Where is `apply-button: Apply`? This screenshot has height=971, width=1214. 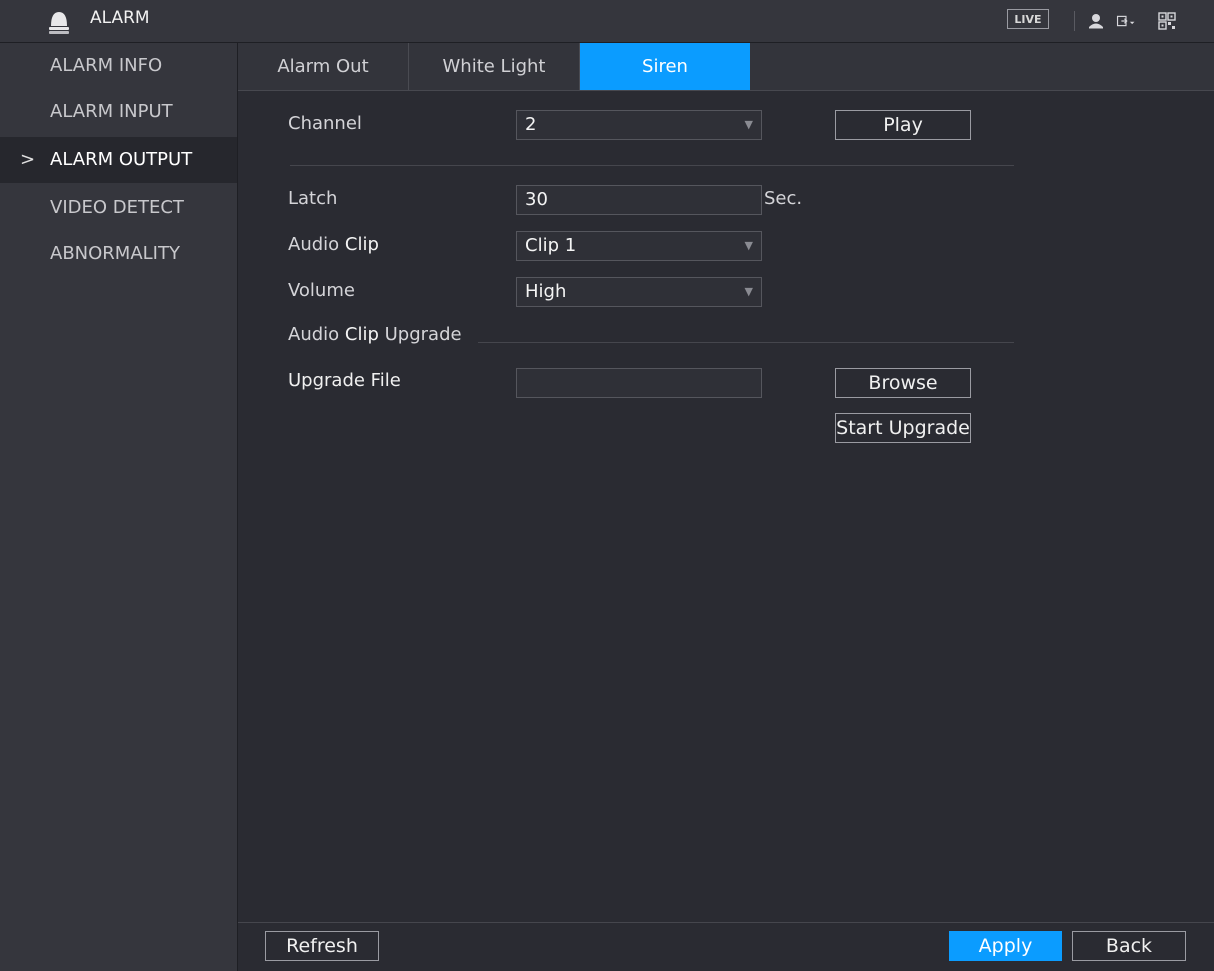 apply-button: Apply is located at coordinates (1005, 946).